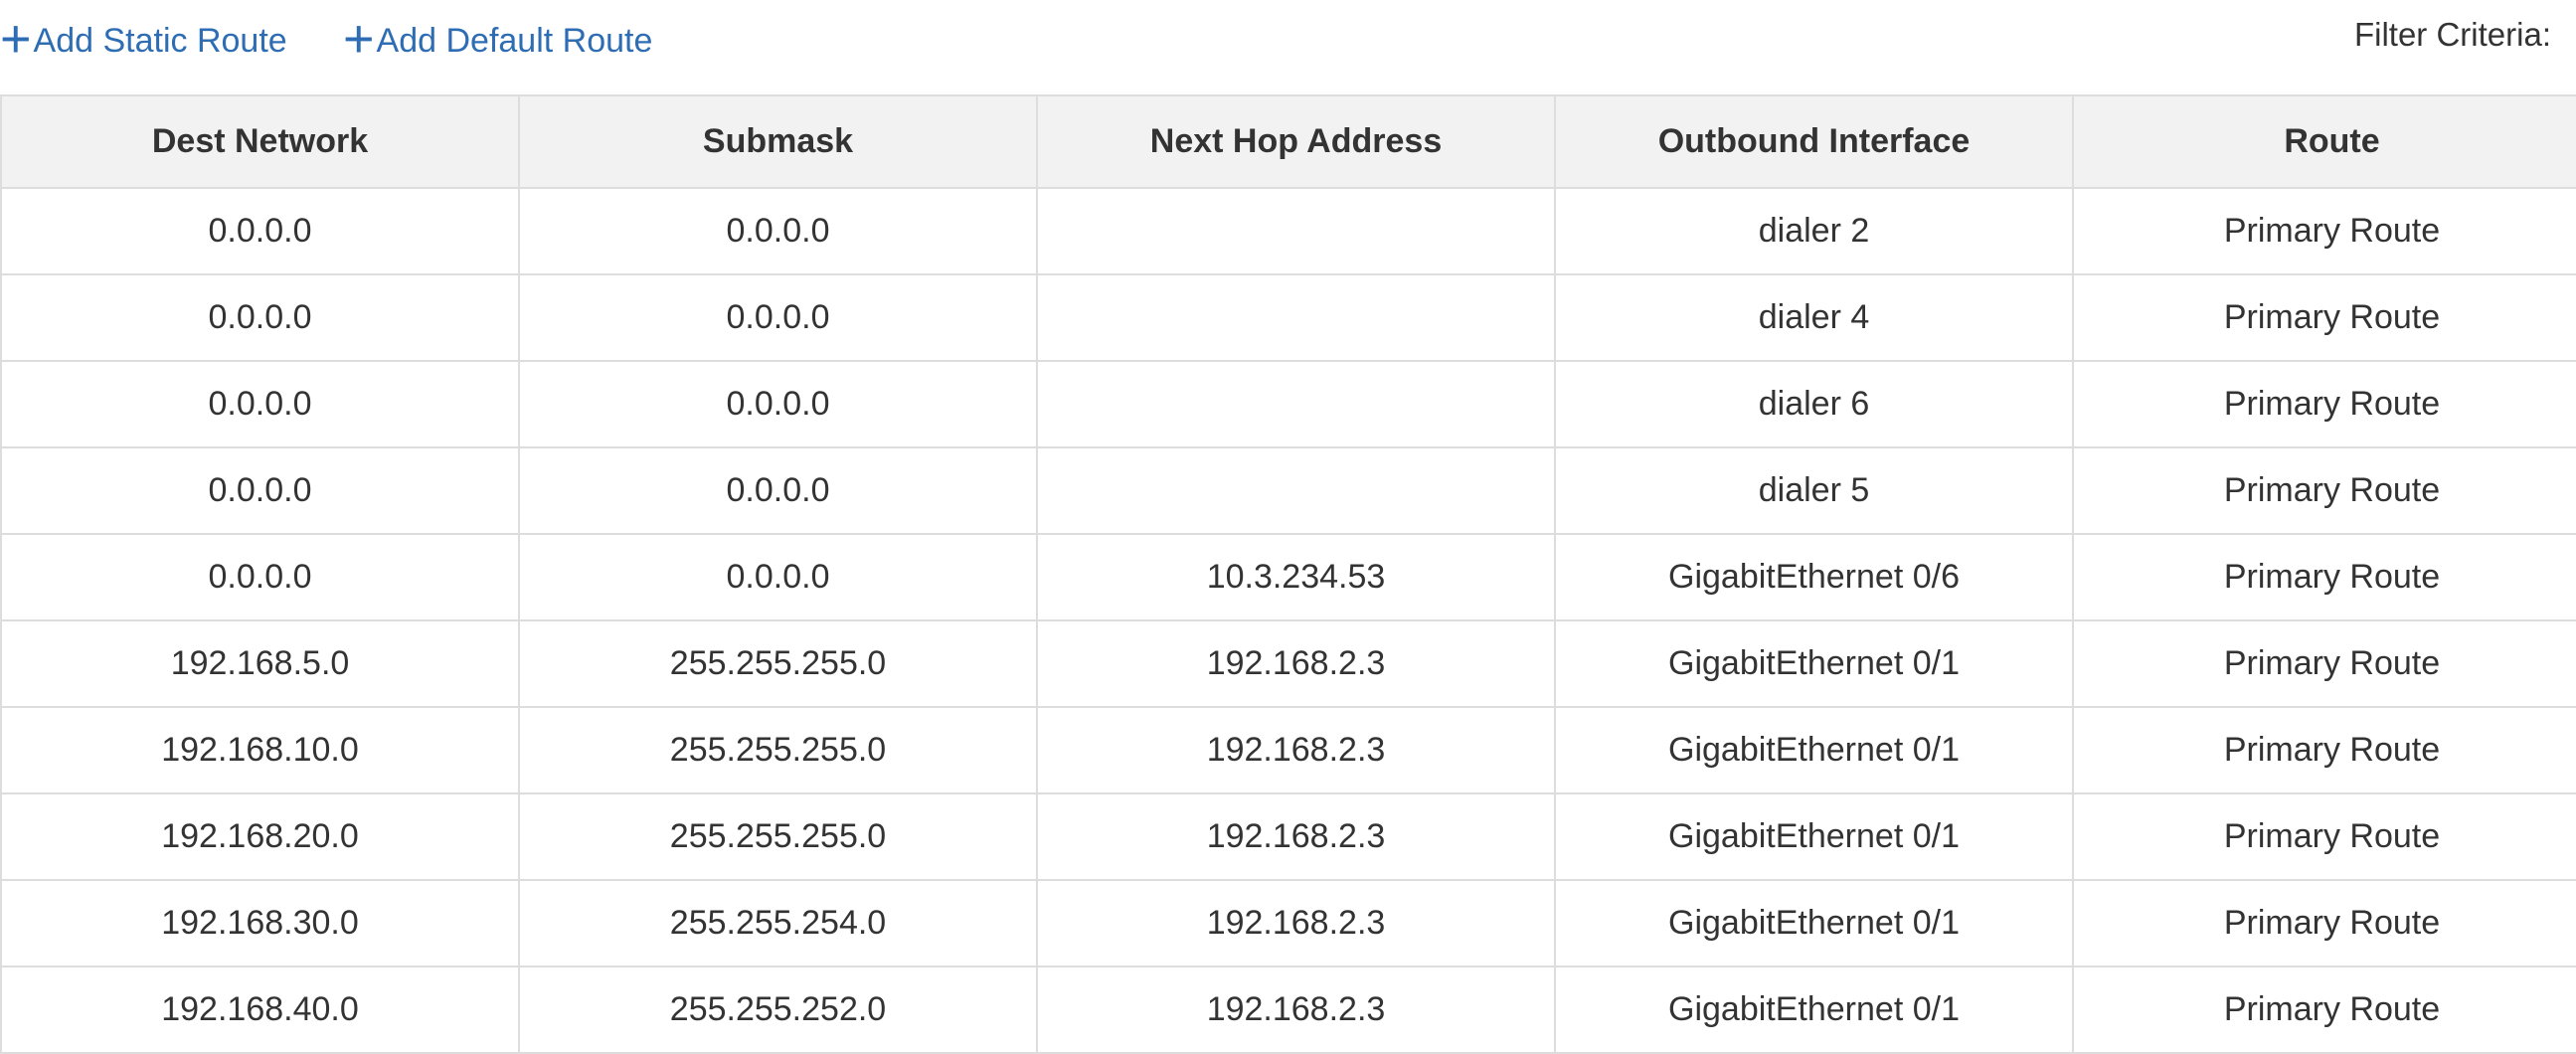  I want to click on add-static-route-button: + Add Static Route, so click(143, 39).